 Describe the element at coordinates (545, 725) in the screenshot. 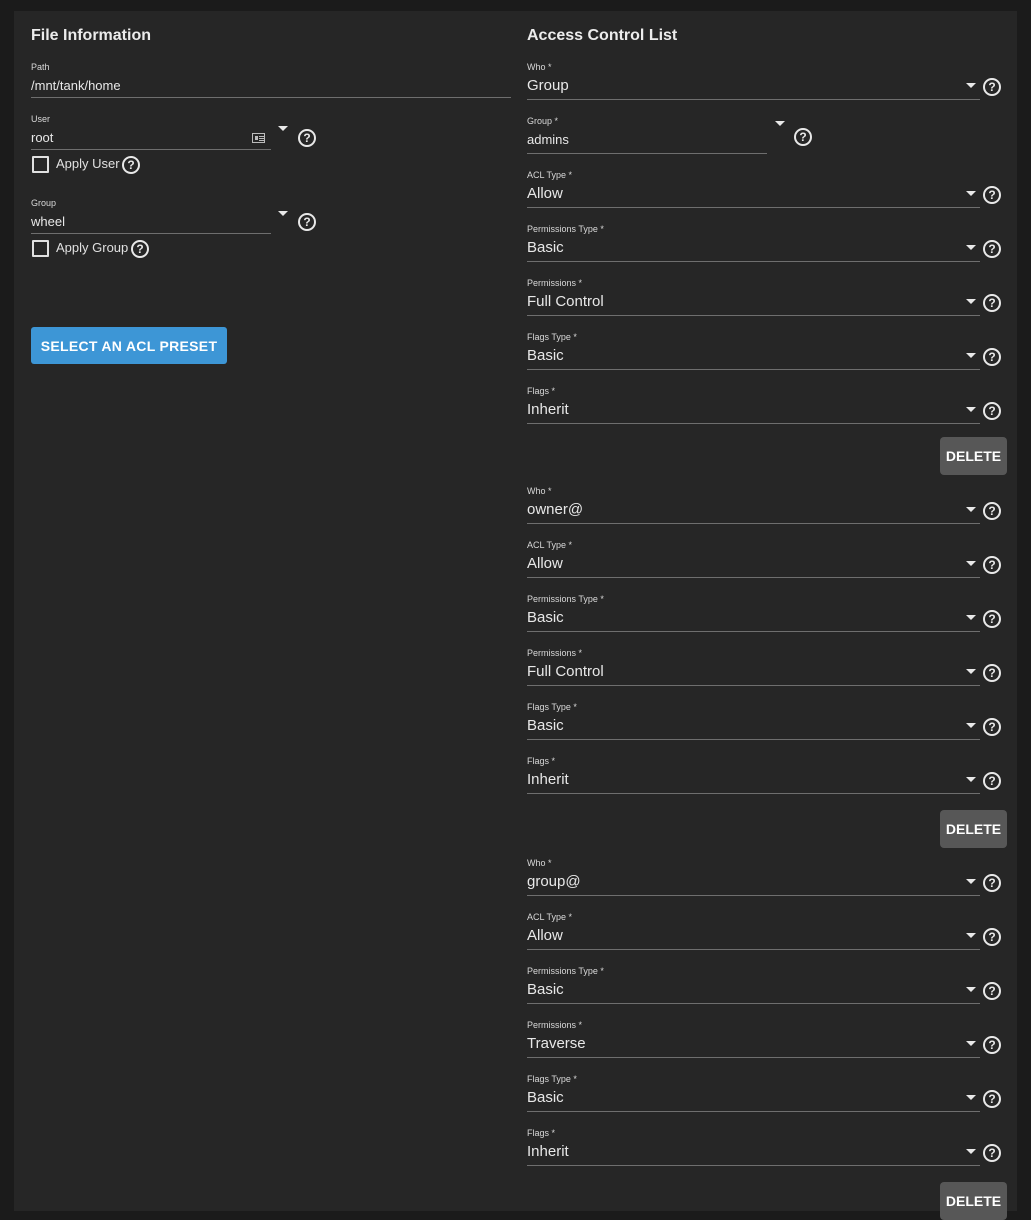

I see `acl-1-flags_type-select: Basic` at that location.